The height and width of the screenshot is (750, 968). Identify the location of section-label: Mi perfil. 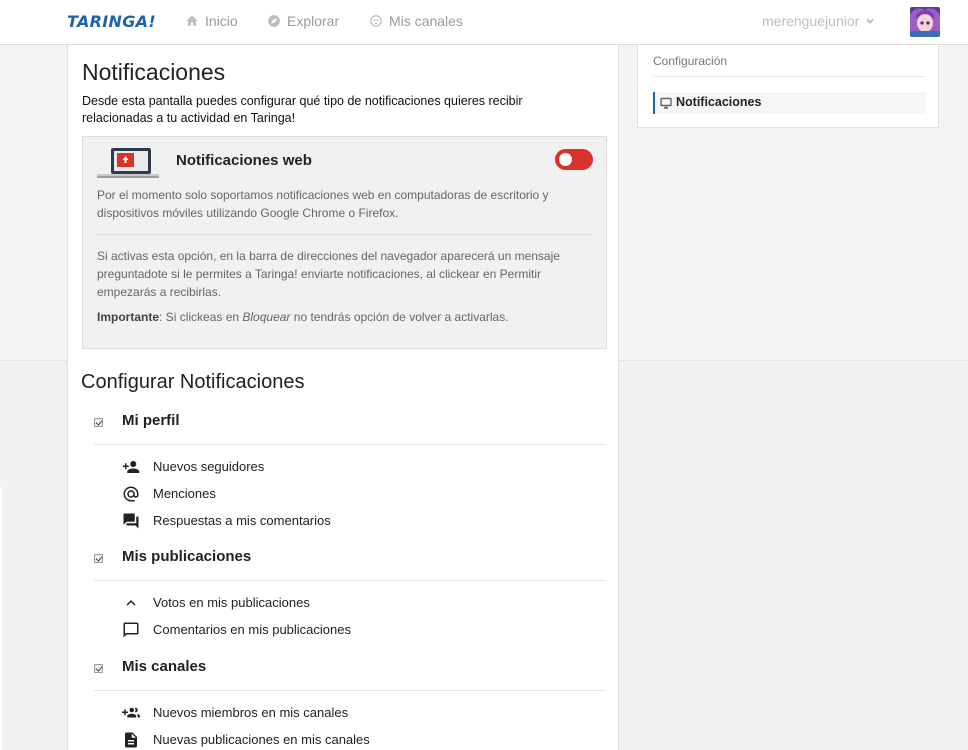
(151, 420).